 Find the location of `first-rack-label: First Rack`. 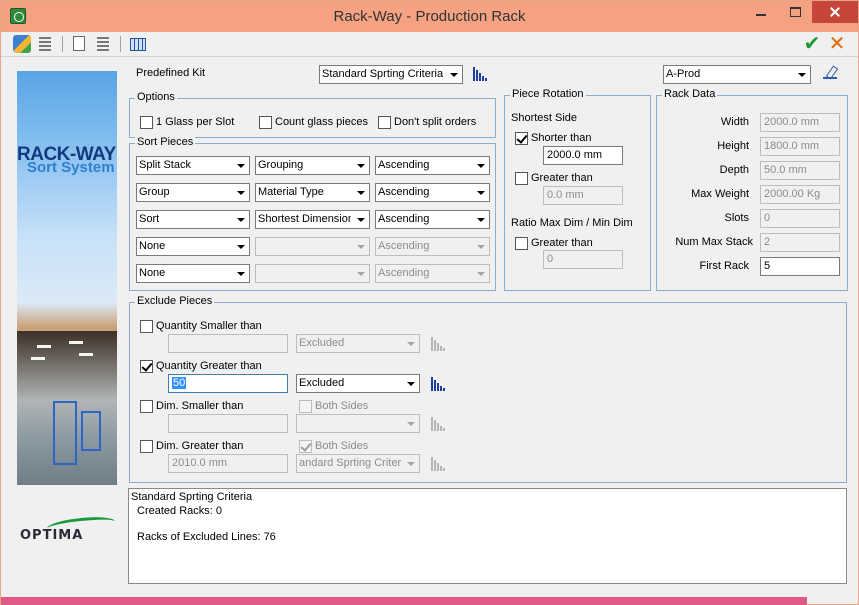

first-rack-label: First Rack is located at coordinates (724, 266).